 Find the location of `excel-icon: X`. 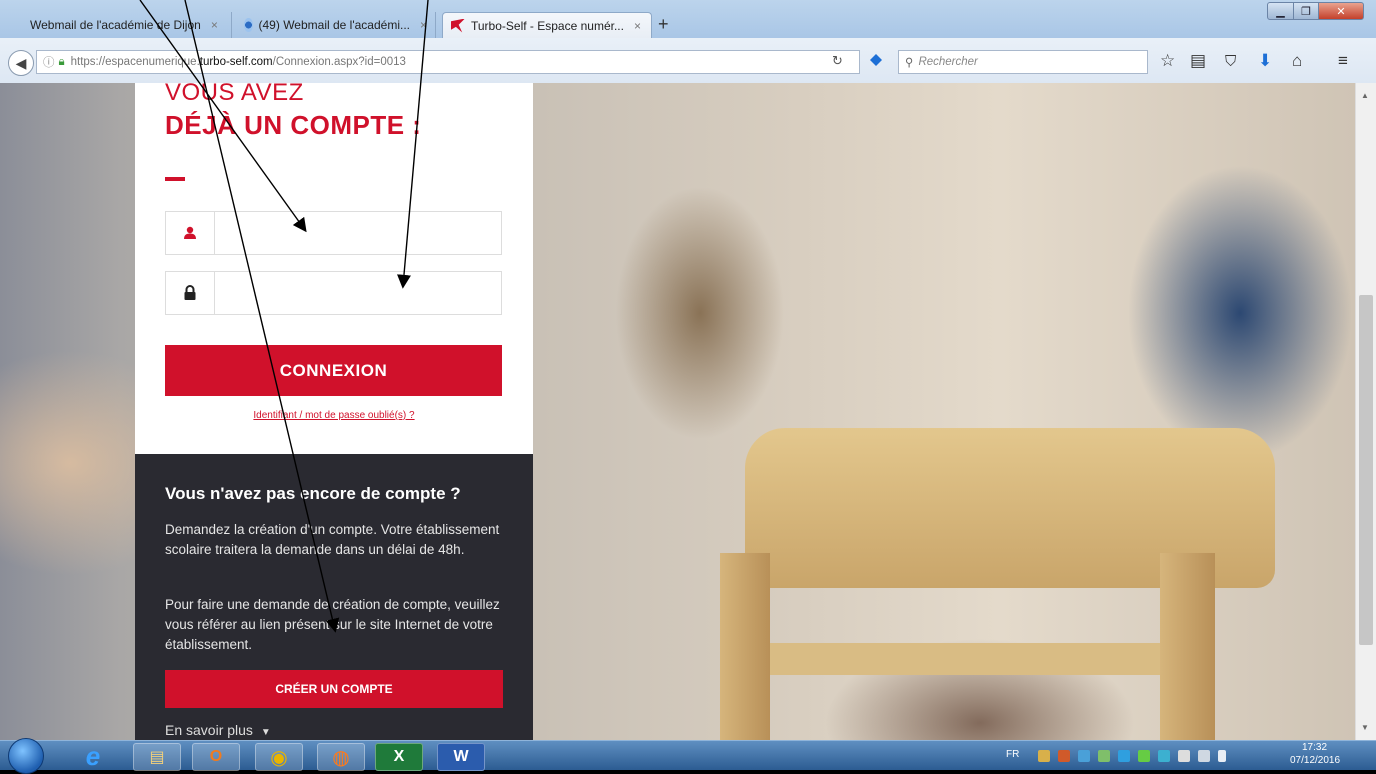

excel-icon: X is located at coordinates (399, 757).